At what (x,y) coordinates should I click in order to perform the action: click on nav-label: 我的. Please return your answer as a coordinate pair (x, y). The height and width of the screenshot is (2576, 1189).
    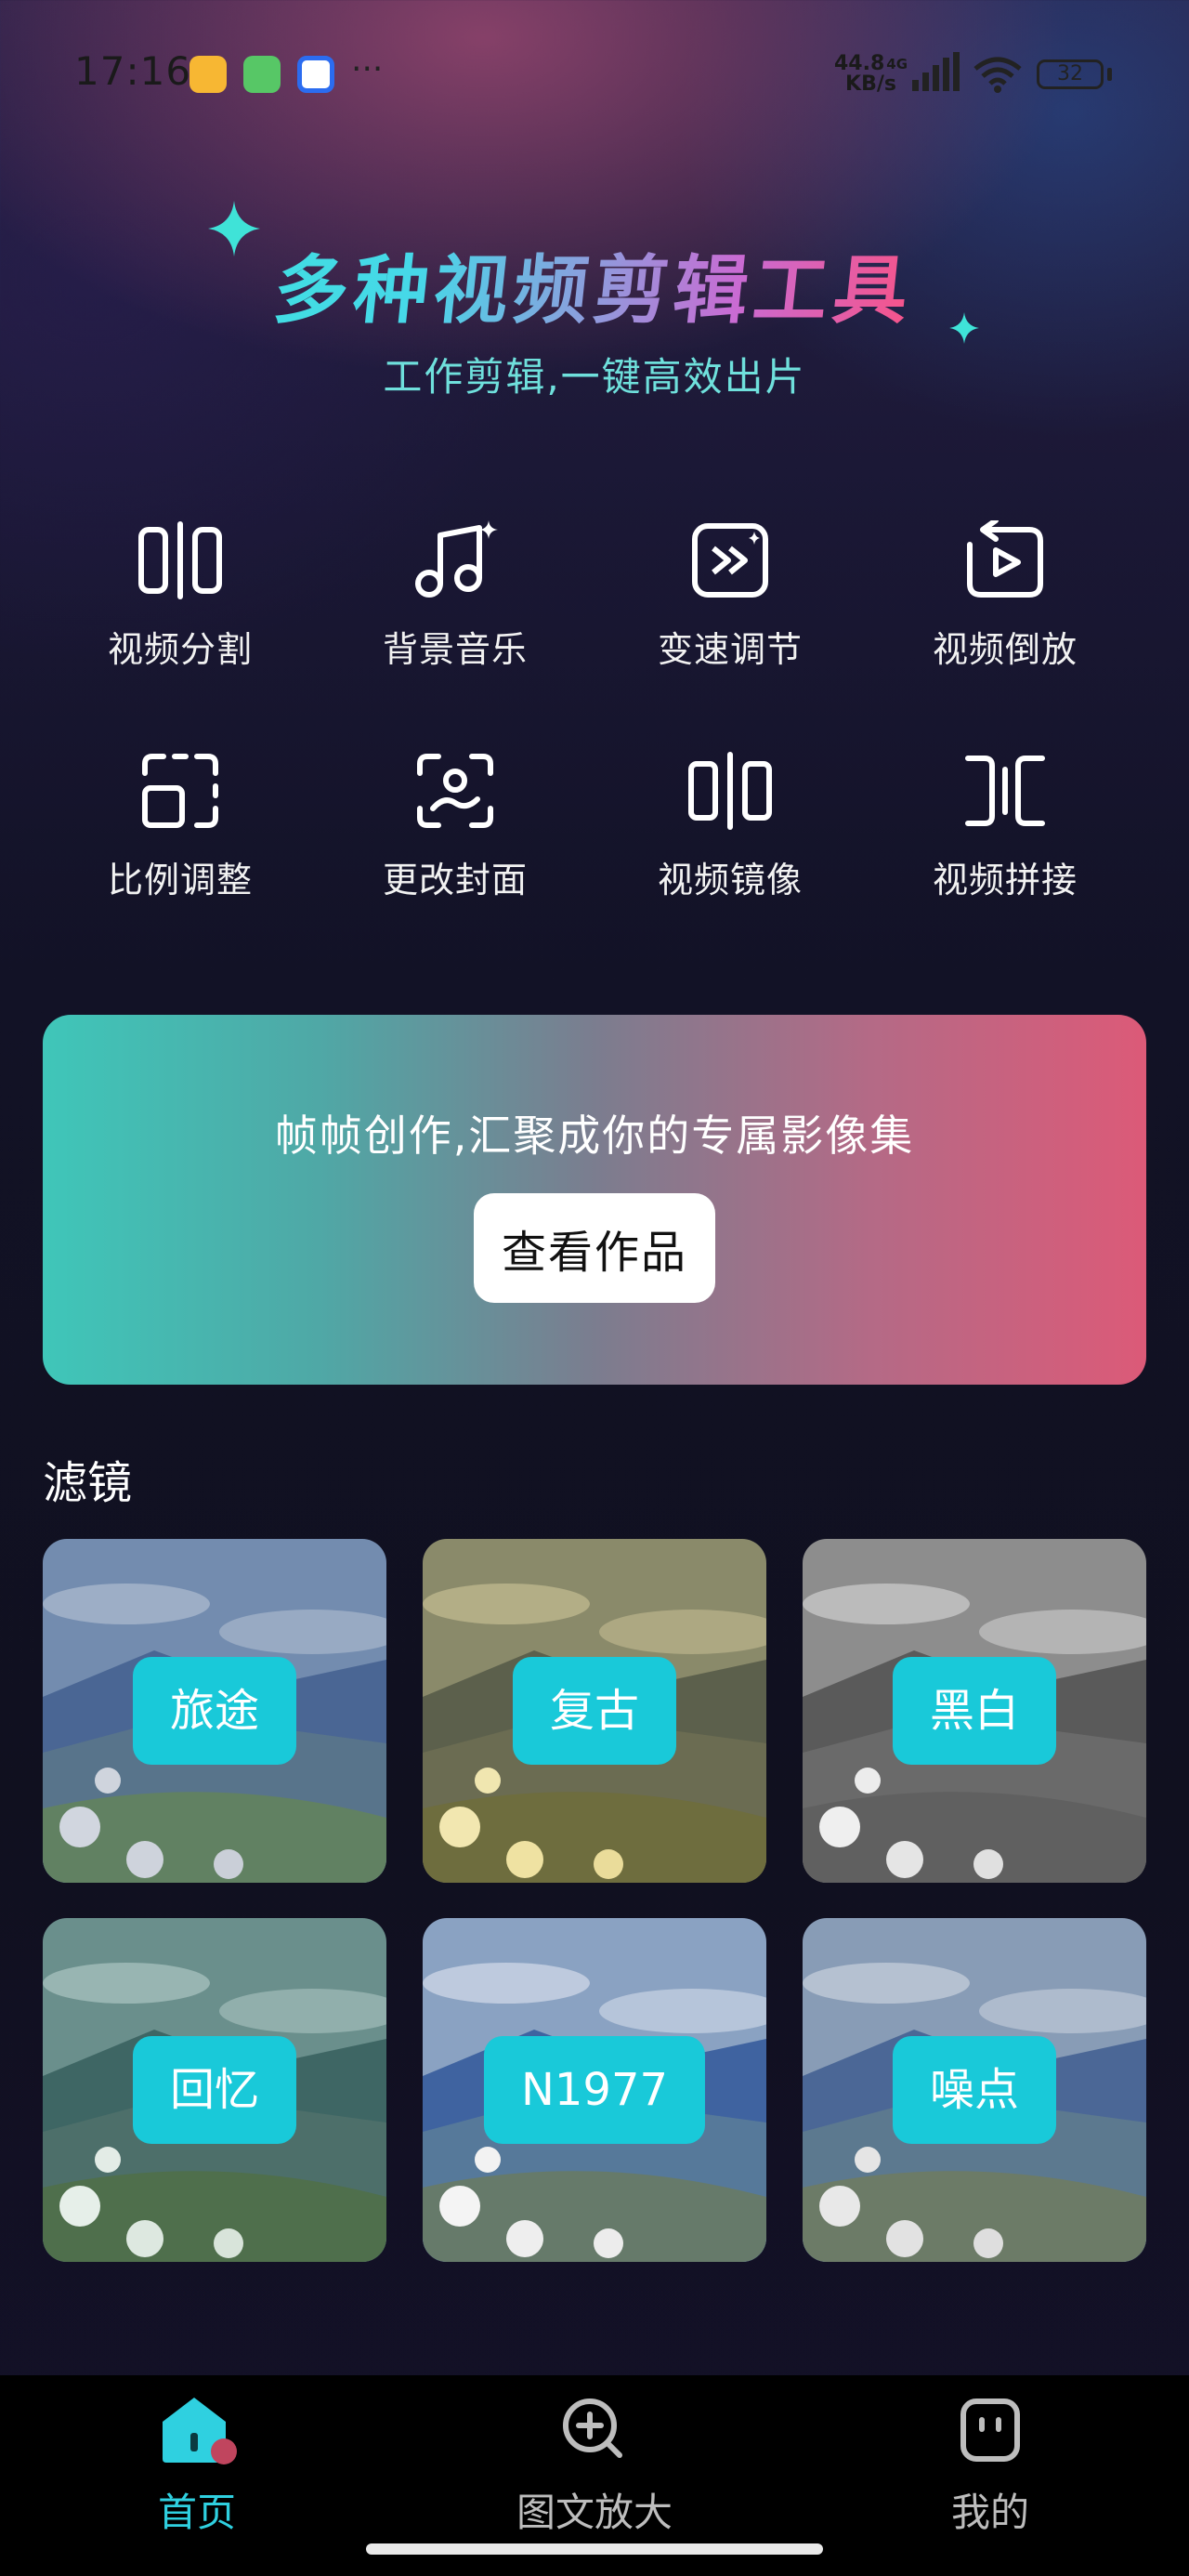
    Looking at the image, I should click on (990, 2512).